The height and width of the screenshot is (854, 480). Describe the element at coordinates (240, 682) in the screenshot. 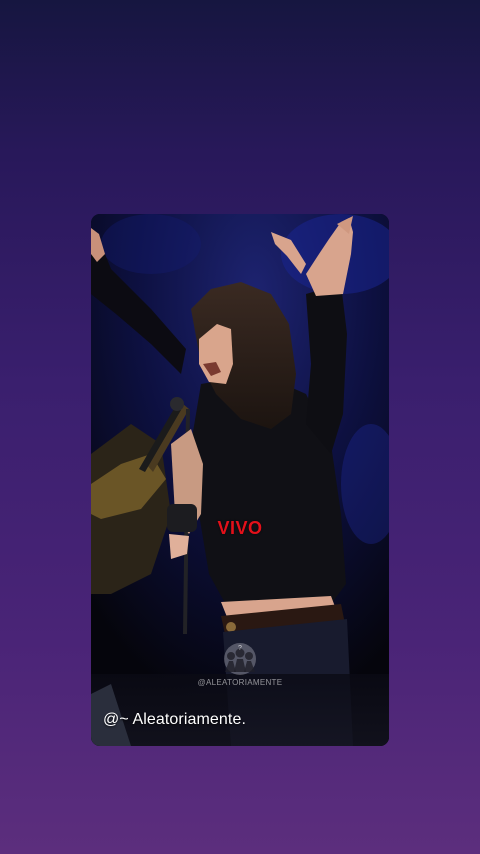

I see `watermark-handle: @ALEATORIAMENTE` at that location.